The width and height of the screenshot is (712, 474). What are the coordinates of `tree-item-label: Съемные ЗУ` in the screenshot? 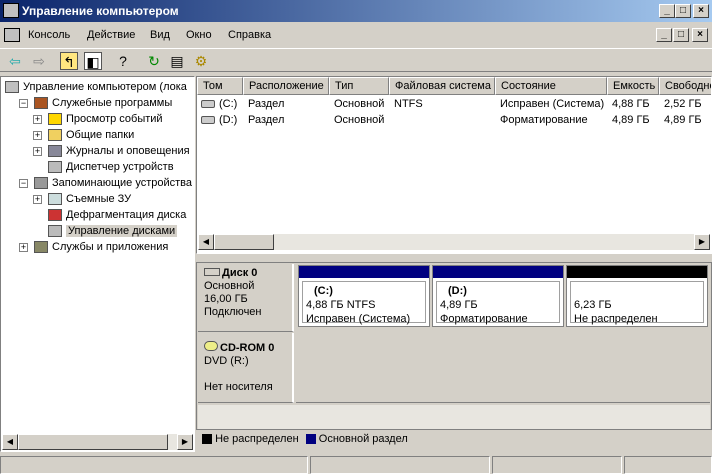 It's located at (99, 199).